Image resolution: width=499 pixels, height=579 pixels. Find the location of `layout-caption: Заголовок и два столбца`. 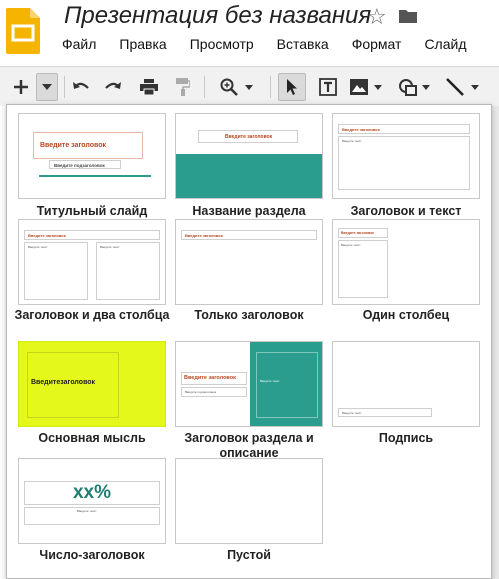

layout-caption: Заголовок и два столбца is located at coordinates (92, 315).